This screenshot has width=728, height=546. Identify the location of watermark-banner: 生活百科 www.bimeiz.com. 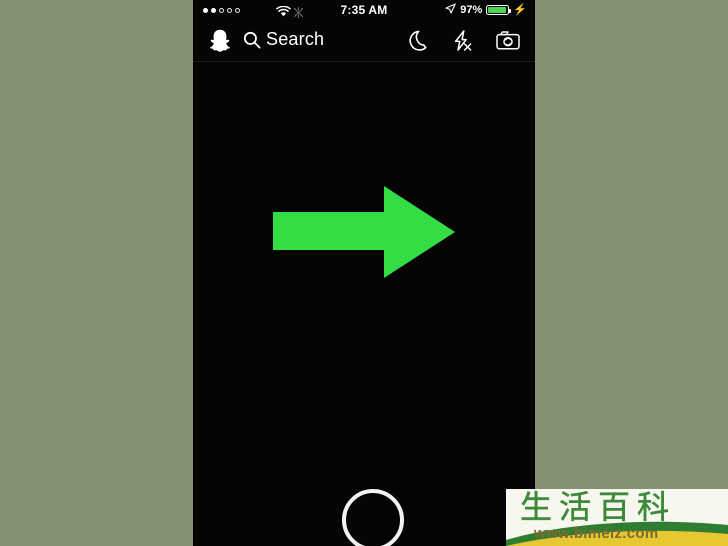
(617, 517).